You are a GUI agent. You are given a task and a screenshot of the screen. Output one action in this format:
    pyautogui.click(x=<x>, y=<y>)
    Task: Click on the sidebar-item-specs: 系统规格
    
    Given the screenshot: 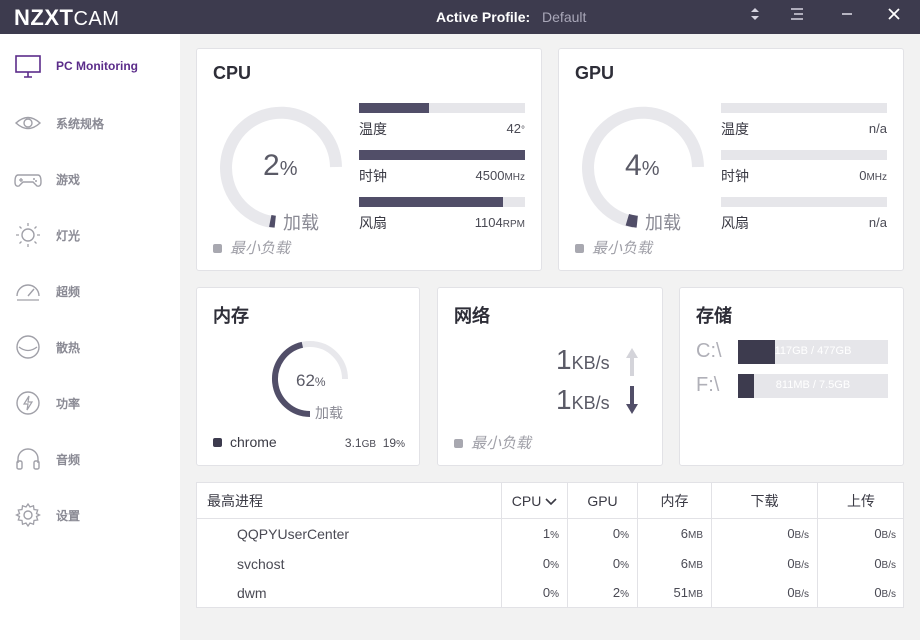 What is the action you would take?
    pyautogui.click(x=90, y=122)
    